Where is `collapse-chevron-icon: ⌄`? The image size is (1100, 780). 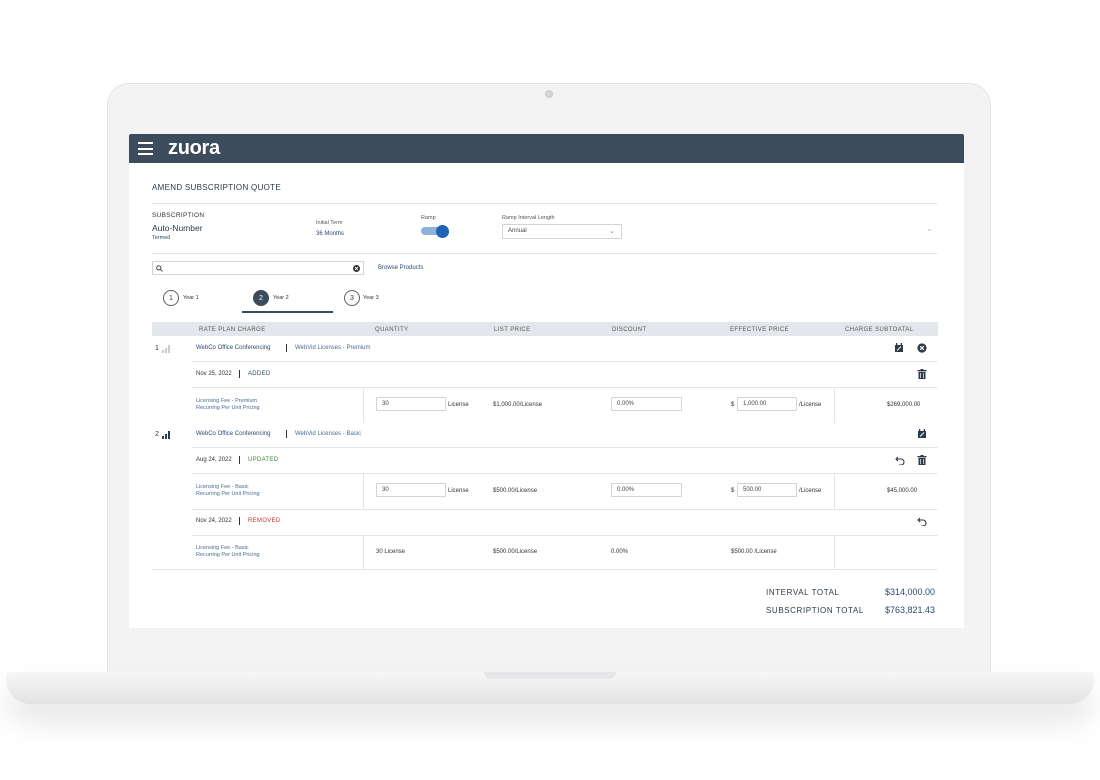 collapse-chevron-icon: ⌄ is located at coordinates (929, 228).